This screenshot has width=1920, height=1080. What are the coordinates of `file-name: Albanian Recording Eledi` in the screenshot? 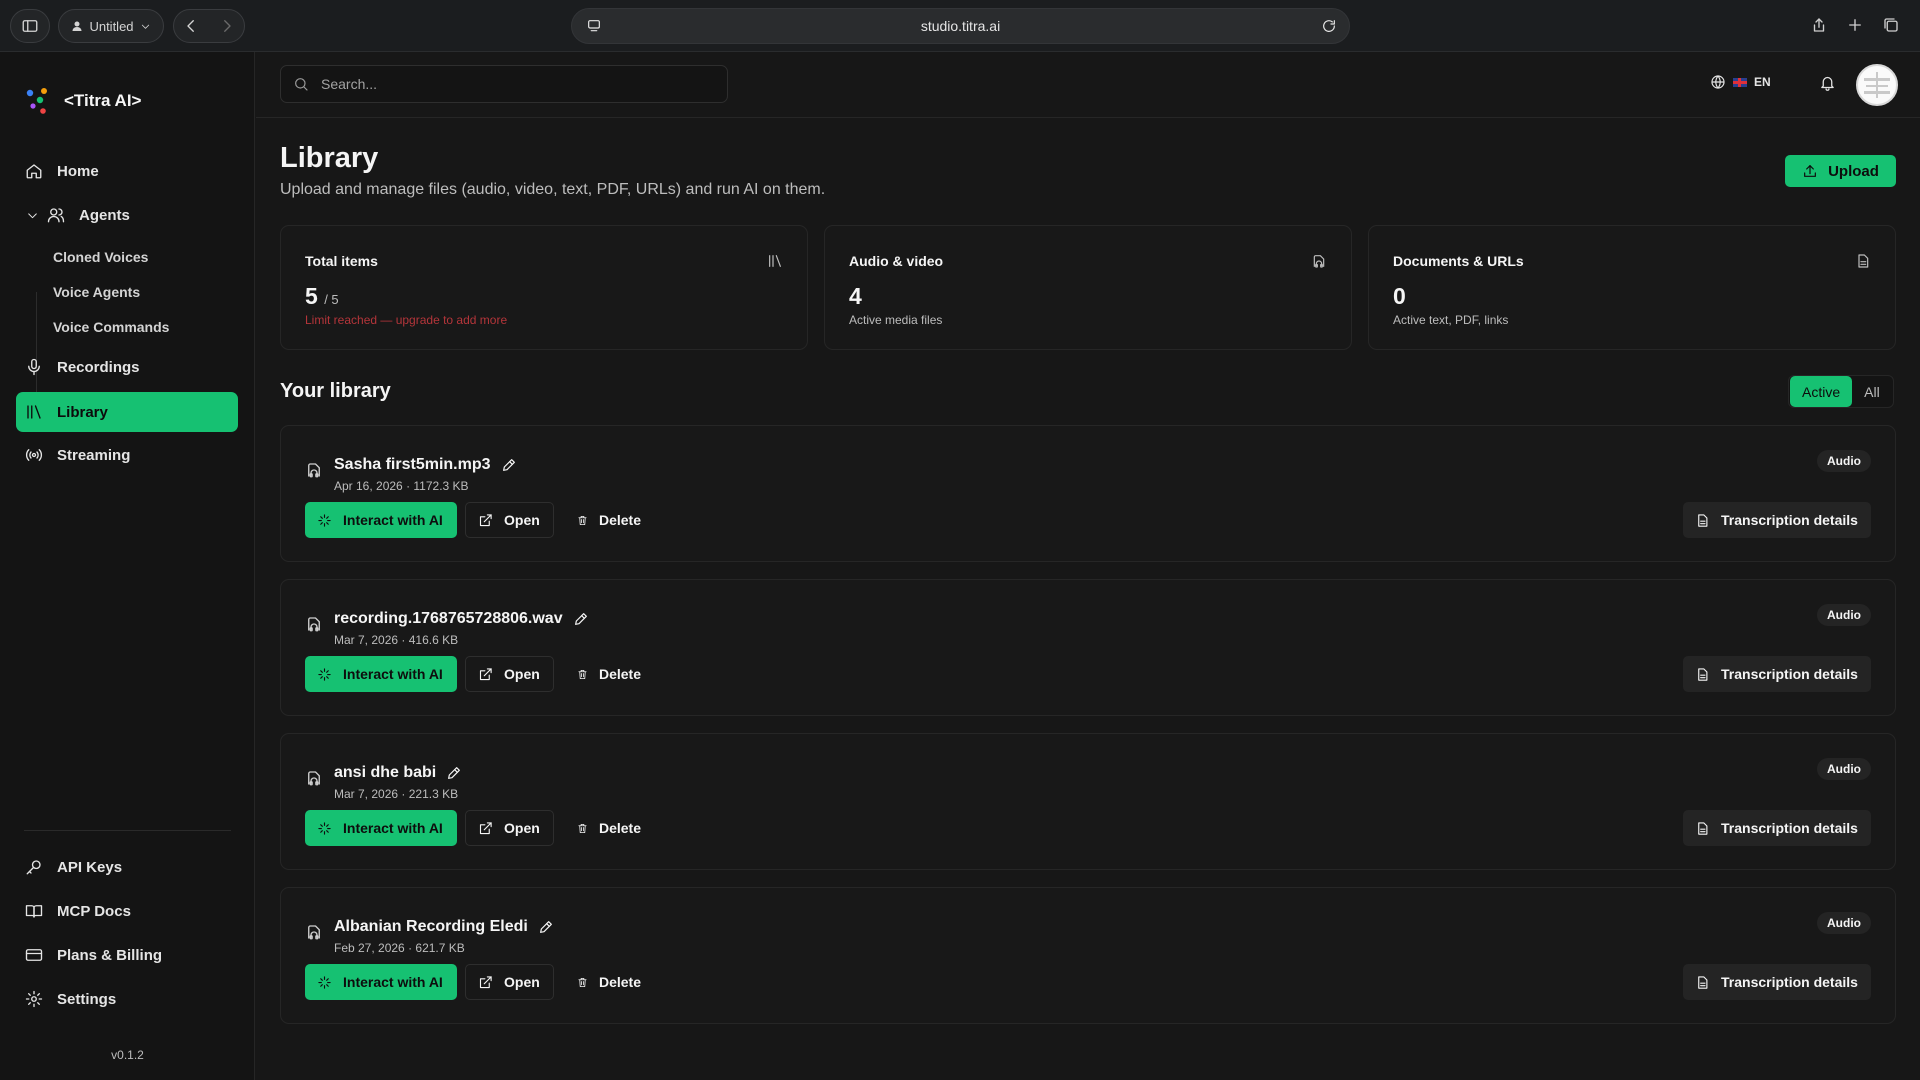 It's located at (431, 926).